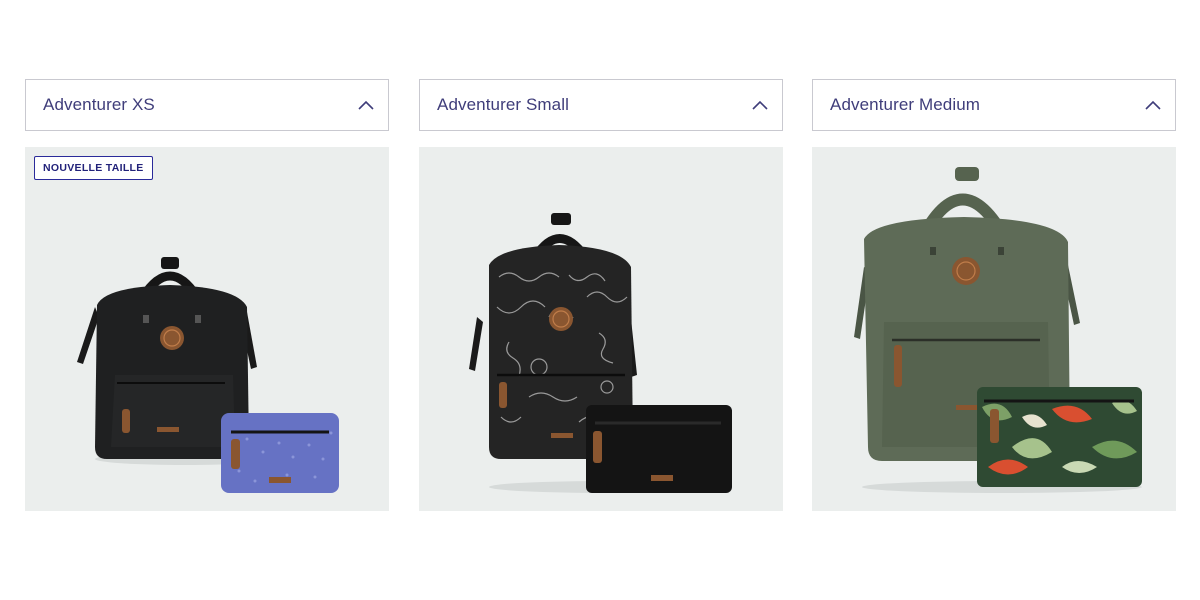  Describe the element at coordinates (207, 105) in the screenshot. I see `size-dropdown-xs: Adventurer XS` at that location.